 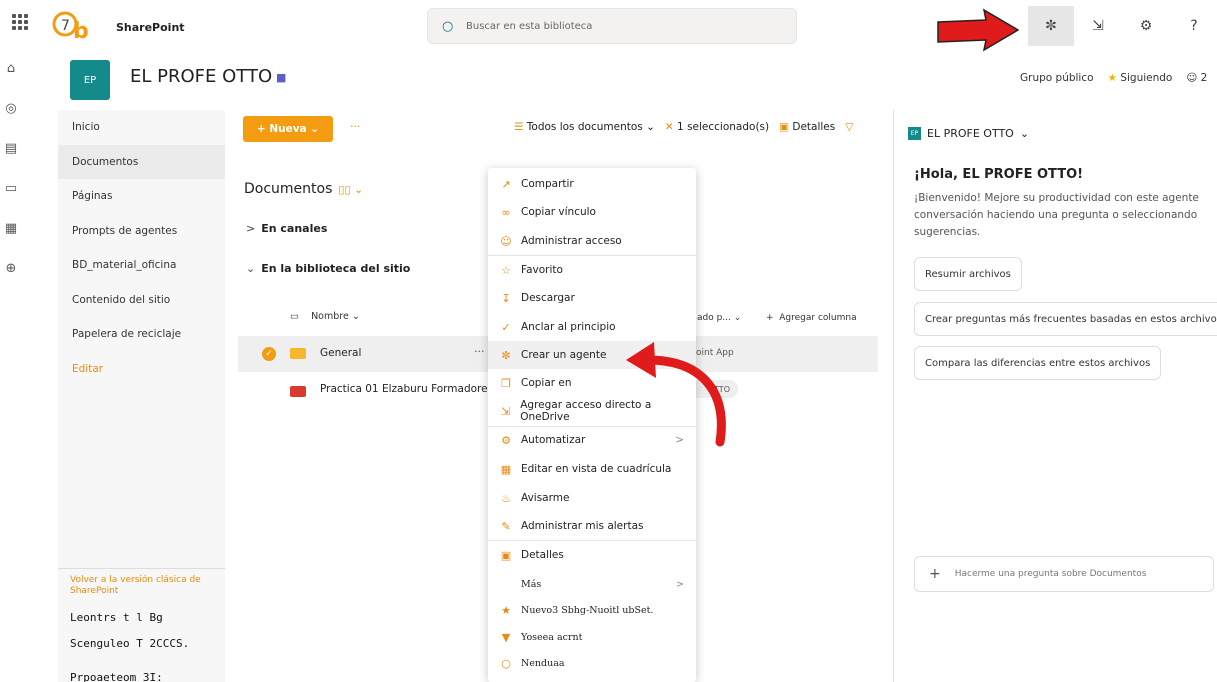 What do you see at coordinates (269, 354) in the screenshot?
I see `checkmark-icon: ✓` at bounding box center [269, 354].